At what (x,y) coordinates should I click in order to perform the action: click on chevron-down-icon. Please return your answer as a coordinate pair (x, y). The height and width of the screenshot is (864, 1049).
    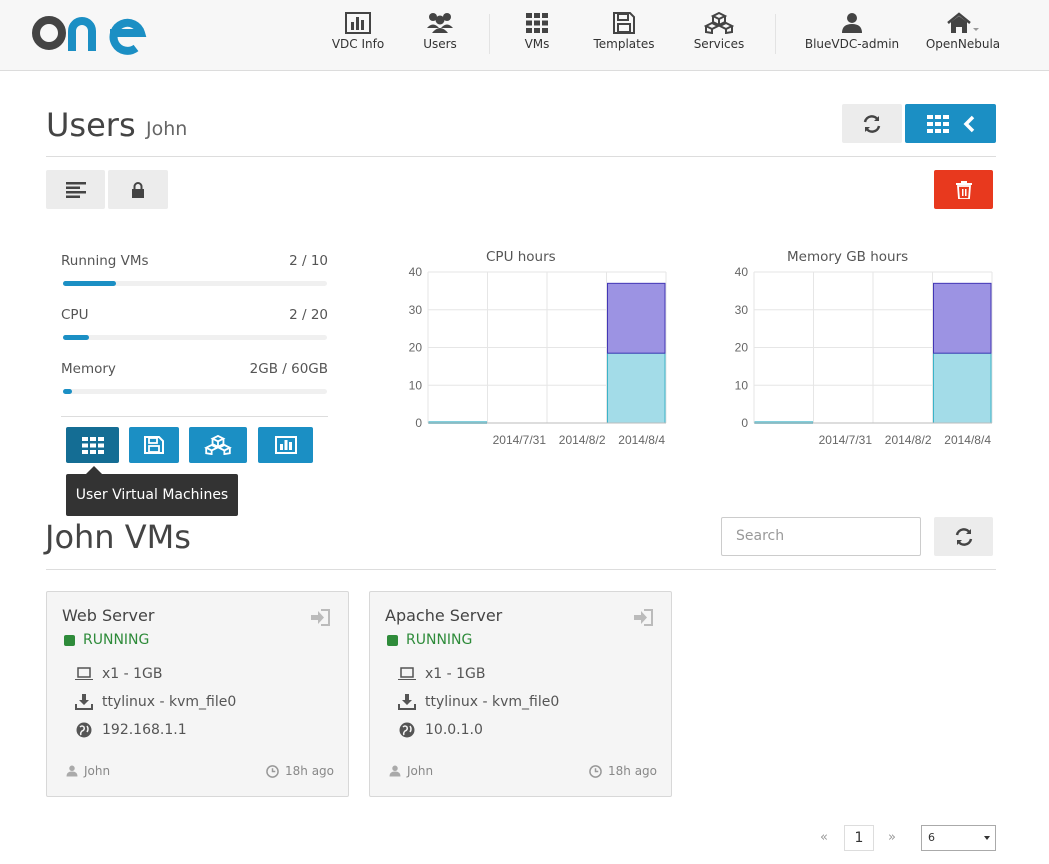
    Looking at the image, I should click on (987, 838).